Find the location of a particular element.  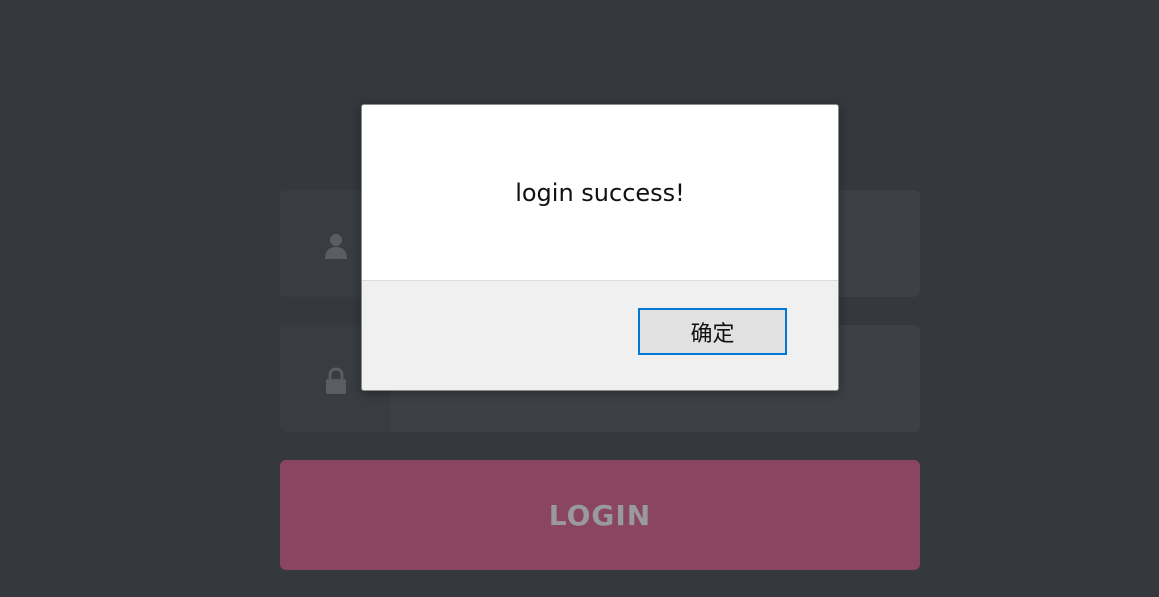

alert-body: login success! is located at coordinates (600, 193).